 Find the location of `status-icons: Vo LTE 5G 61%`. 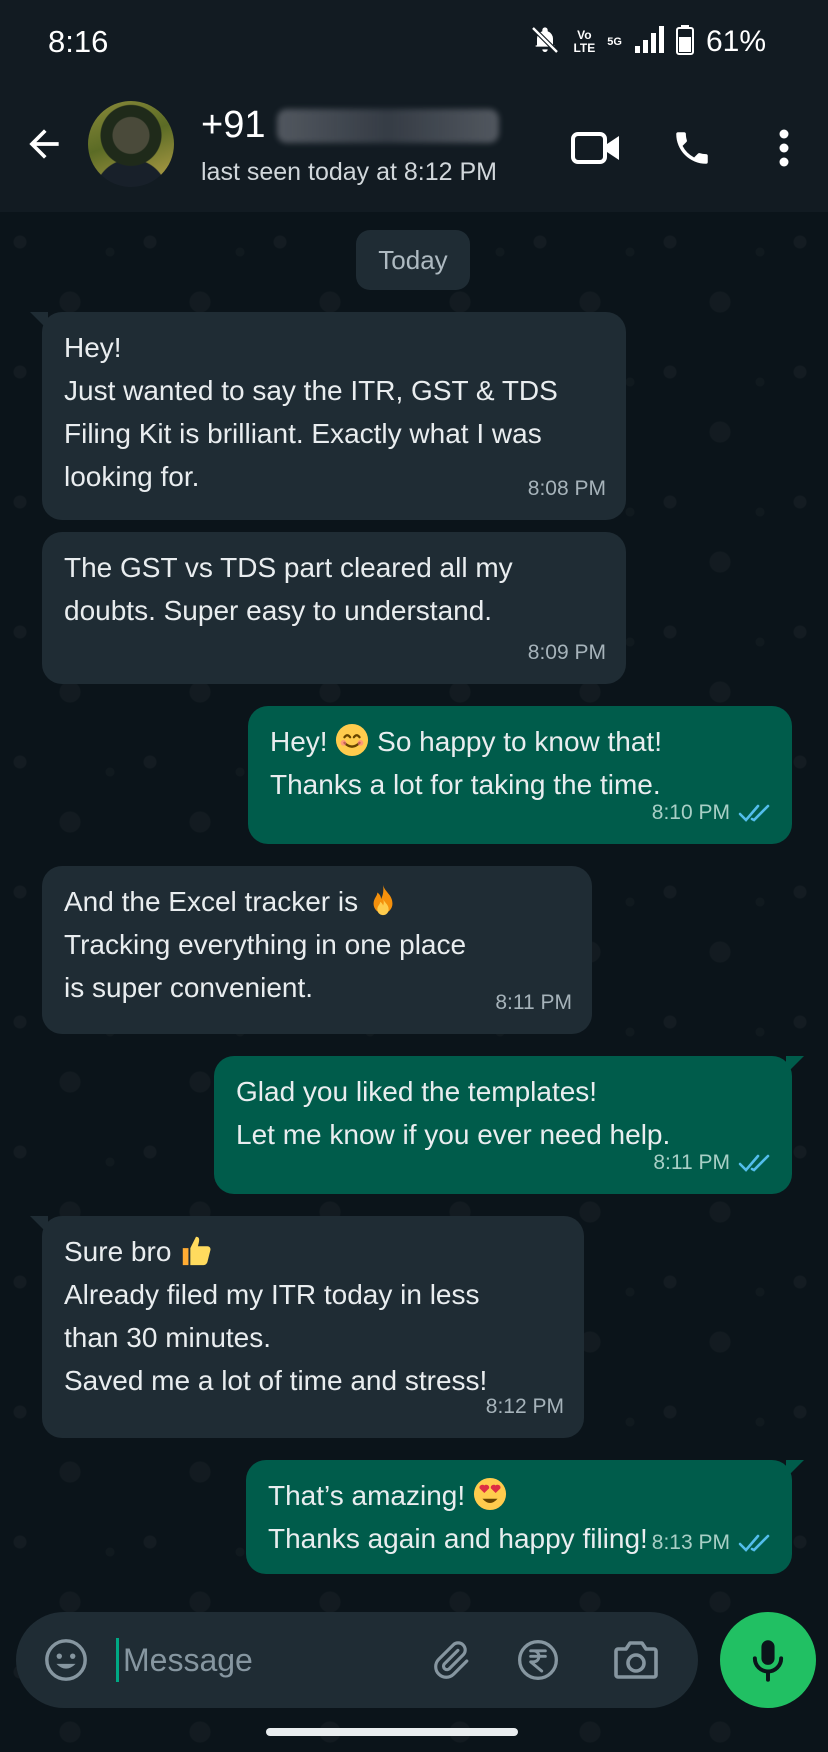

status-icons: Vo LTE 5G 61% is located at coordinates (647, 42).